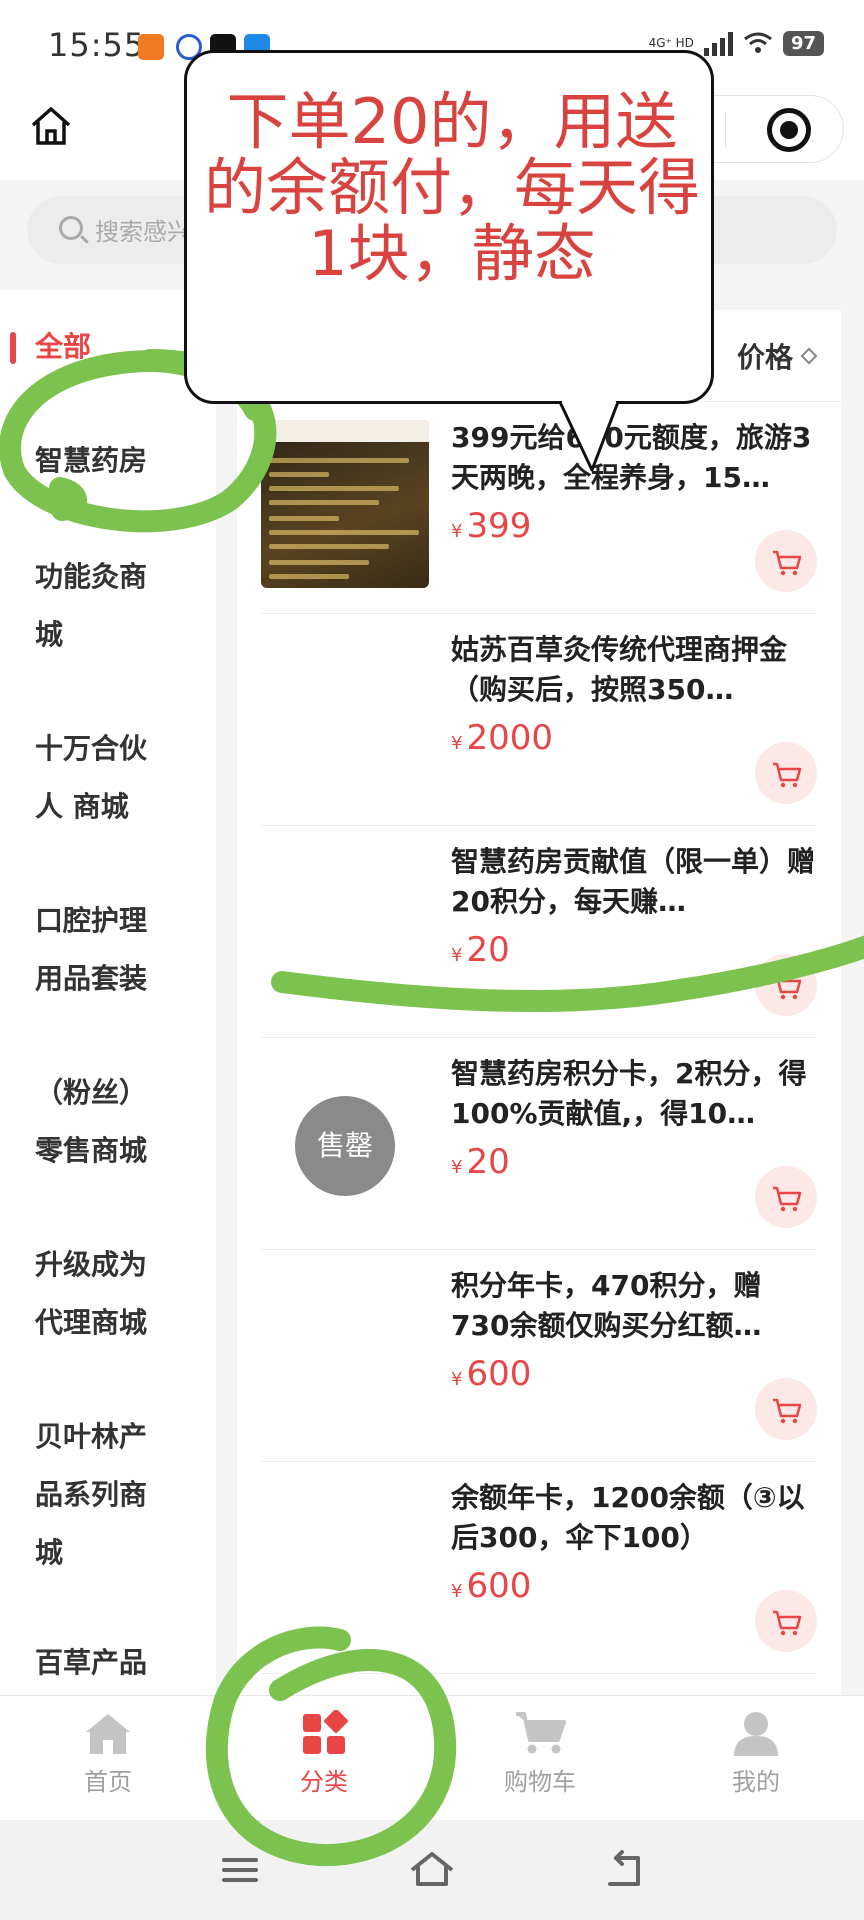  What do you see at coordinates (100, 950) in the screenshot?
I see `sidebar-item-oral-care: 口腔护理用品套装` at bounding box center [100, 950].